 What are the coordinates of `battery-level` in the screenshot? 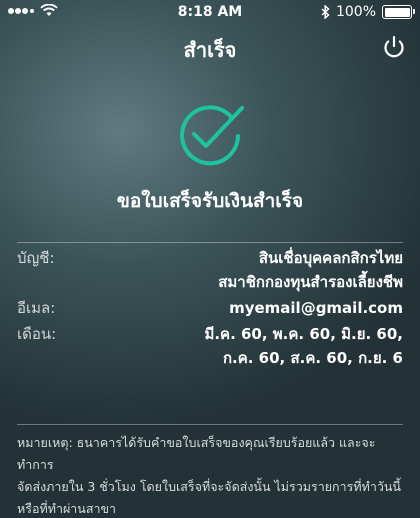 It's located at (397, 12).